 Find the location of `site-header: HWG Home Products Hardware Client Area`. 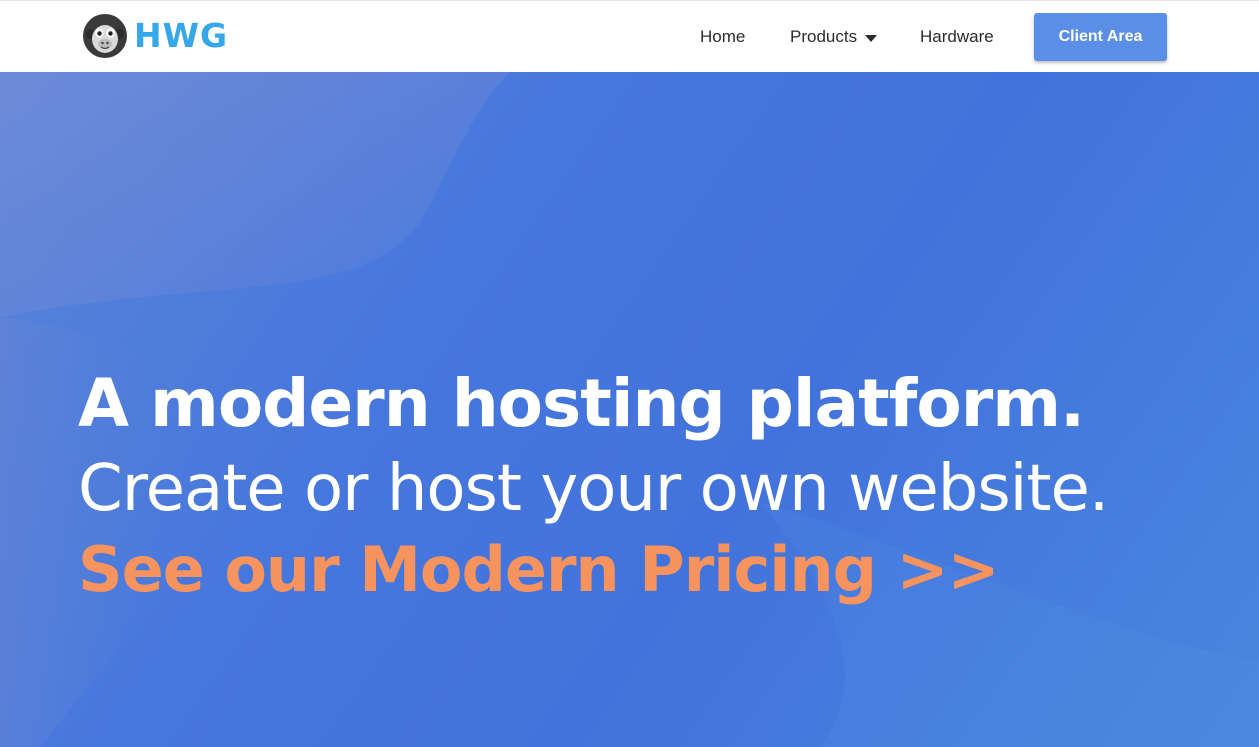

site-header: HWG Home Products Hardware Client Area is located at coordinates (629, 36).